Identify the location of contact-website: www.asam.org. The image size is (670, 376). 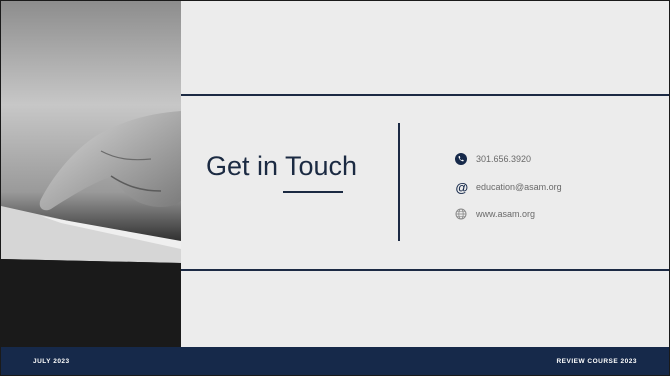
(494, 214).